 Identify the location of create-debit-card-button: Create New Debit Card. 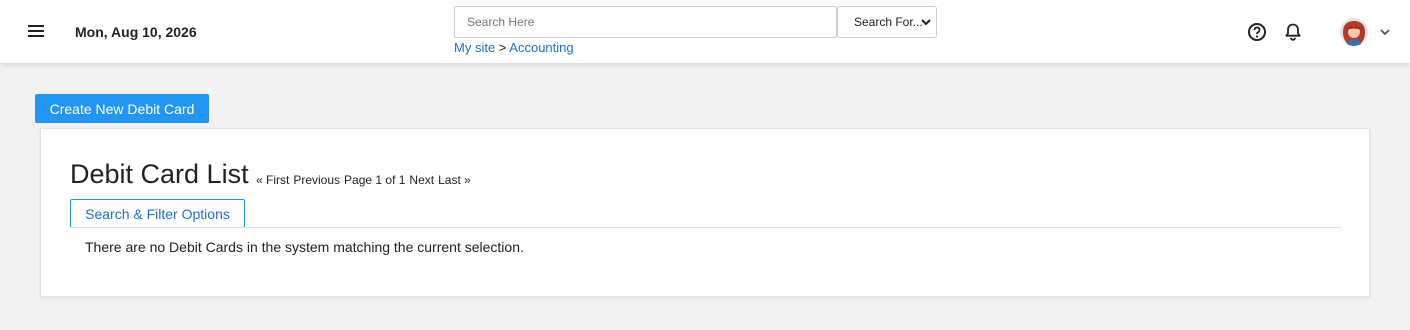
(122, 108).